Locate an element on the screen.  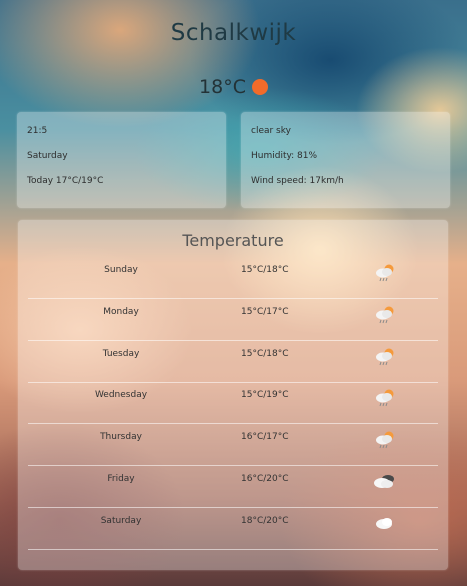
forecast-day: Monday is located at coordinates (121, 312).